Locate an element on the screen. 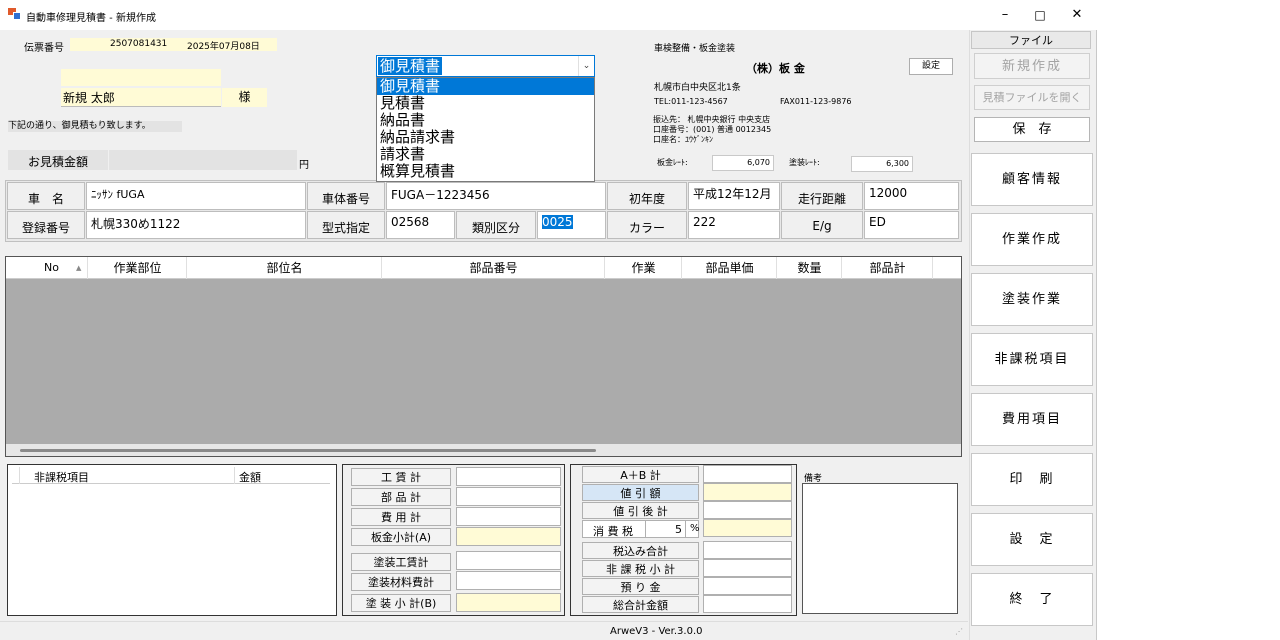 The image size is (1280, 640). estimate-amount-field is located at coordinates (203, 160).